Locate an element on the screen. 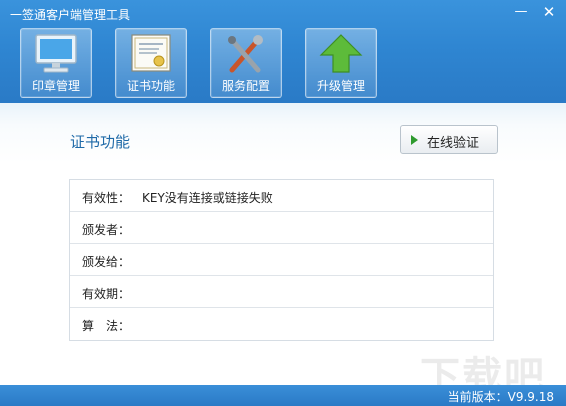 This screenshot has width=566, height=406. info-row-validity: 有效性： KEY没有连接或链接失败 is located at coordinates (281, 196).